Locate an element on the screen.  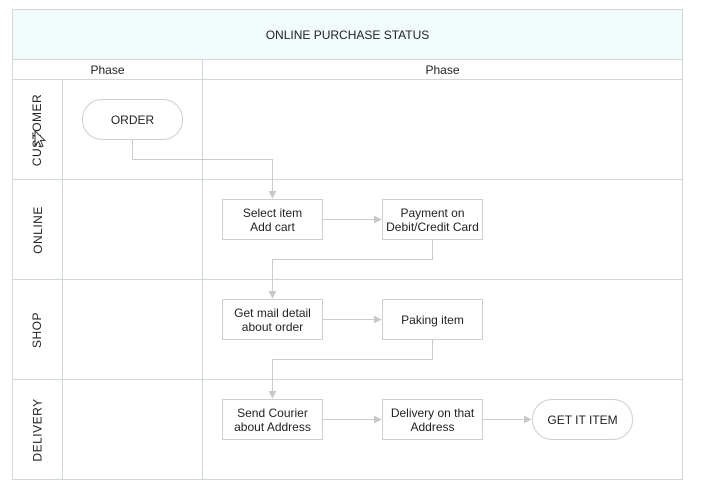
node-mail-detail: Get mail detail about order is located at coordinates (272, 319).